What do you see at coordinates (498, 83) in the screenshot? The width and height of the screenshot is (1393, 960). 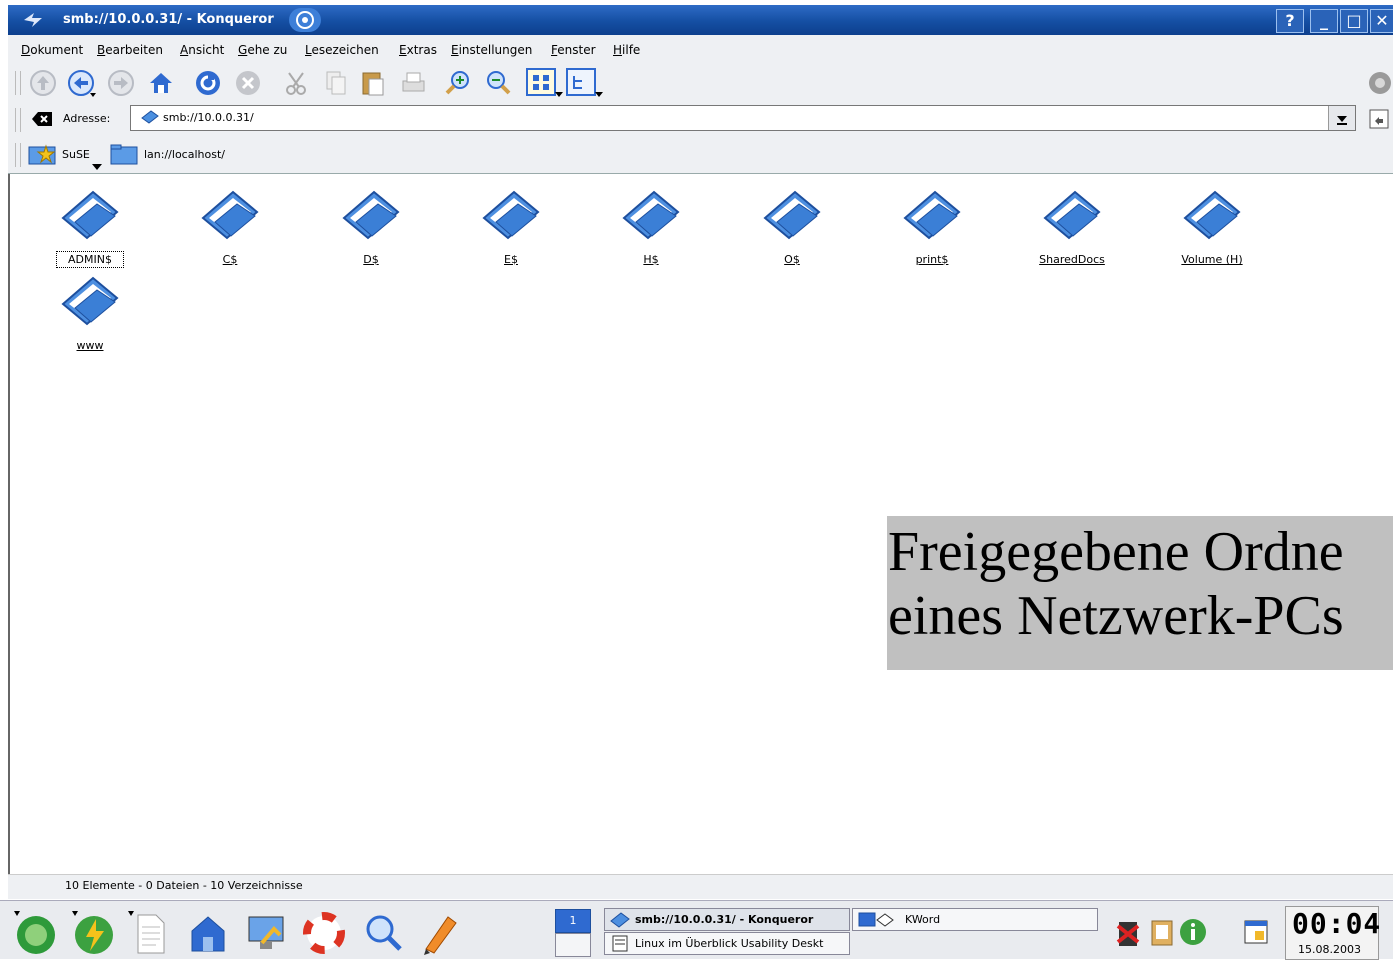 I see `zoom-out-icon` at bounding box center [498, 83].